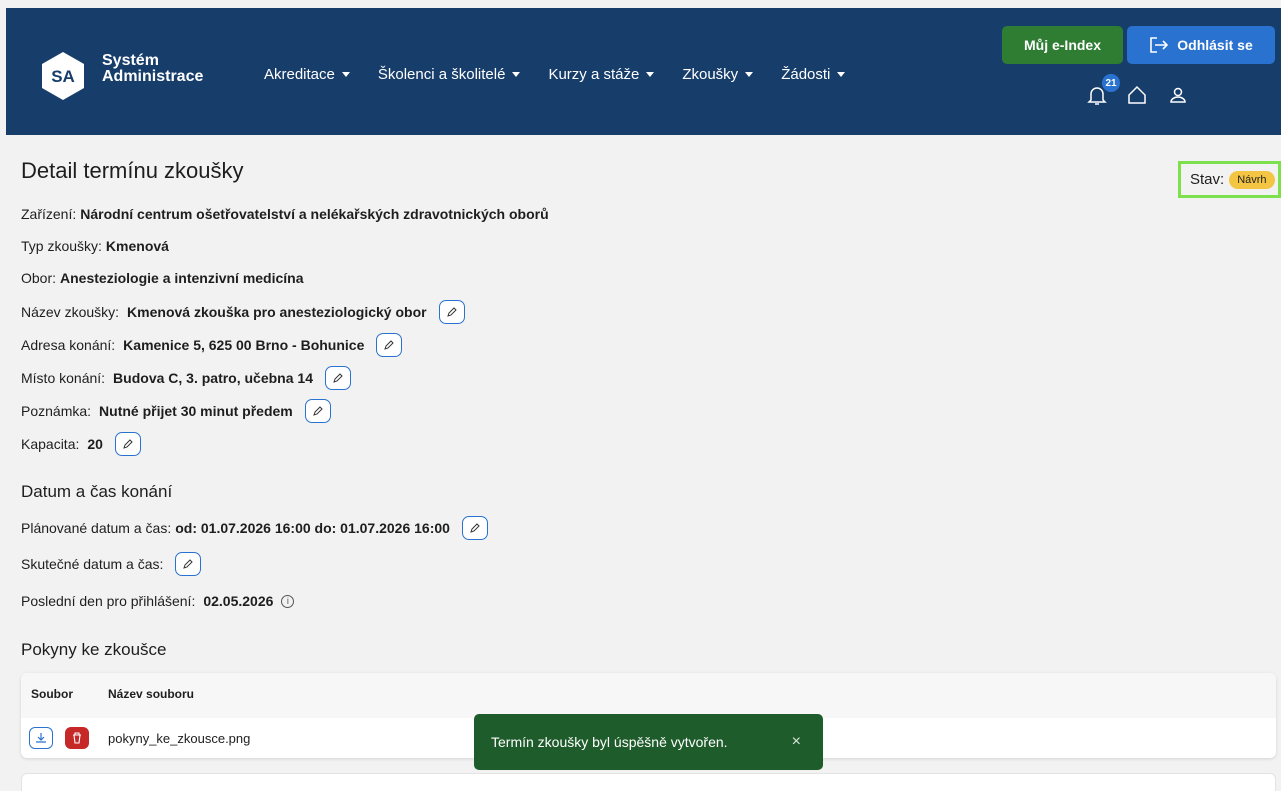 The height and width of the screenshot is (791, 1281). I want to click on field-label: Adresa konání:, so click(68, 345).